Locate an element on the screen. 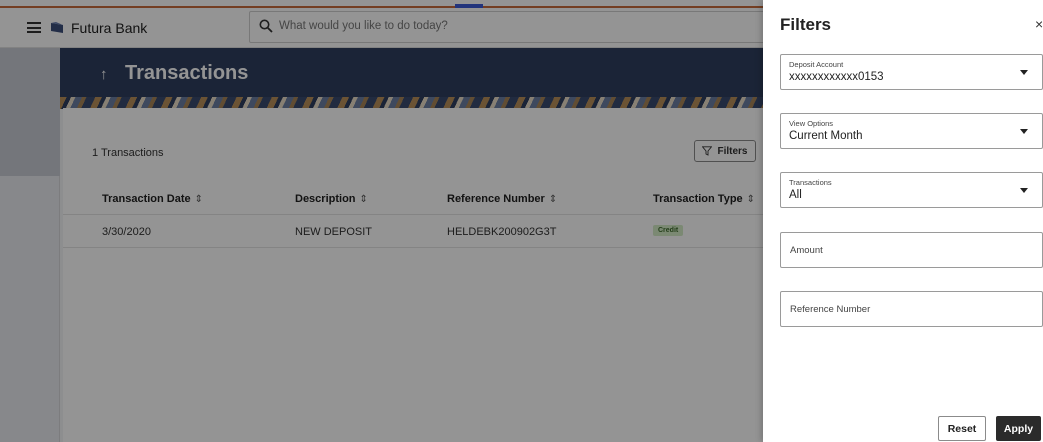  close-icon: × is located at coordinates (1039, 24).